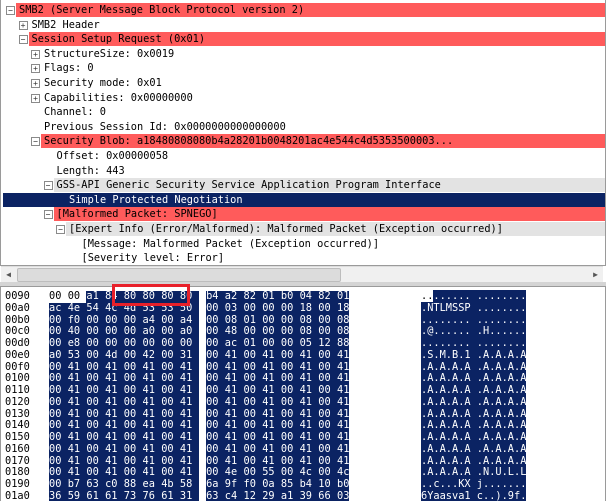  Describe the element at coordinates (234, 296) in the screenshot. I see `hex-byte: a2` at that location.